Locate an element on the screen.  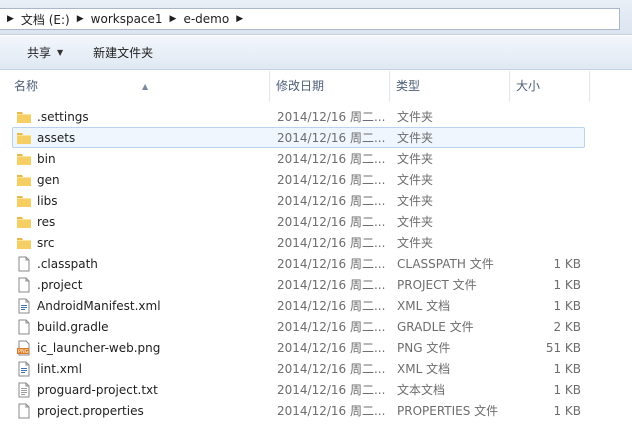
file-row: assets 2014/12/16 周二... 文件夹 is located at coordinates (298, 137).